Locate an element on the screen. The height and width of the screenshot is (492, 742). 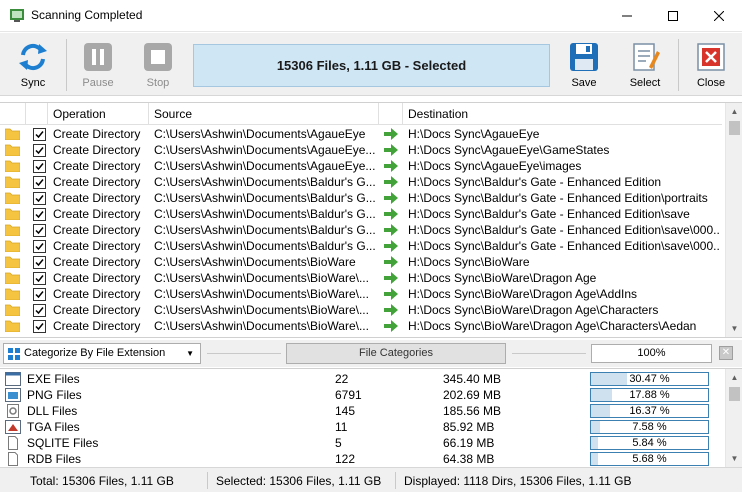
categorize-select: Categorize By File Extension ▼ is located at coordinates (102, 353).